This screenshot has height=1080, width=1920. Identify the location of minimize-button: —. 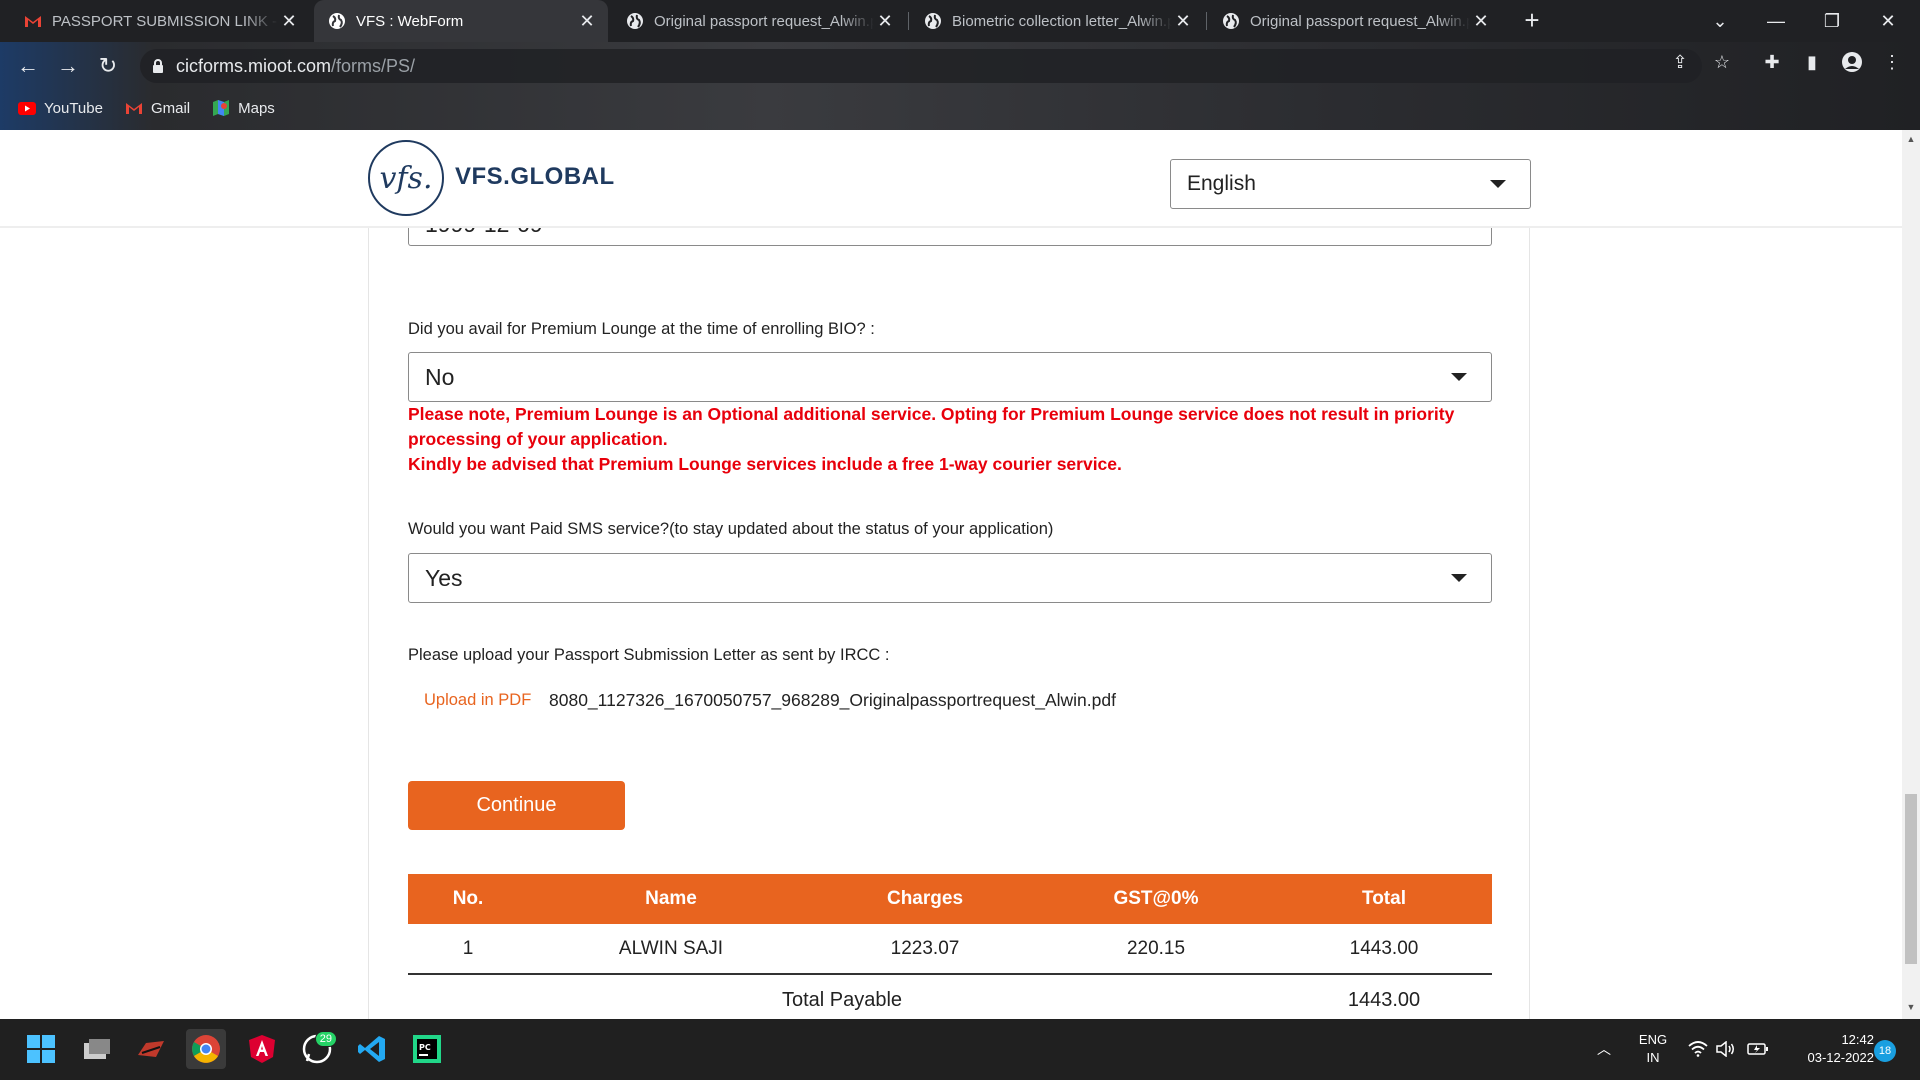
(1776, 21).